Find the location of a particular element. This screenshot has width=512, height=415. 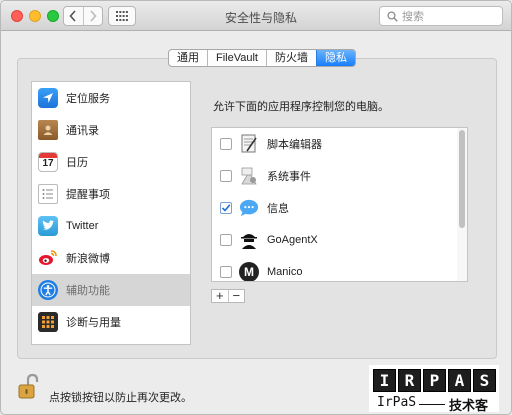

search-icon is located at coordinates (392, 16).